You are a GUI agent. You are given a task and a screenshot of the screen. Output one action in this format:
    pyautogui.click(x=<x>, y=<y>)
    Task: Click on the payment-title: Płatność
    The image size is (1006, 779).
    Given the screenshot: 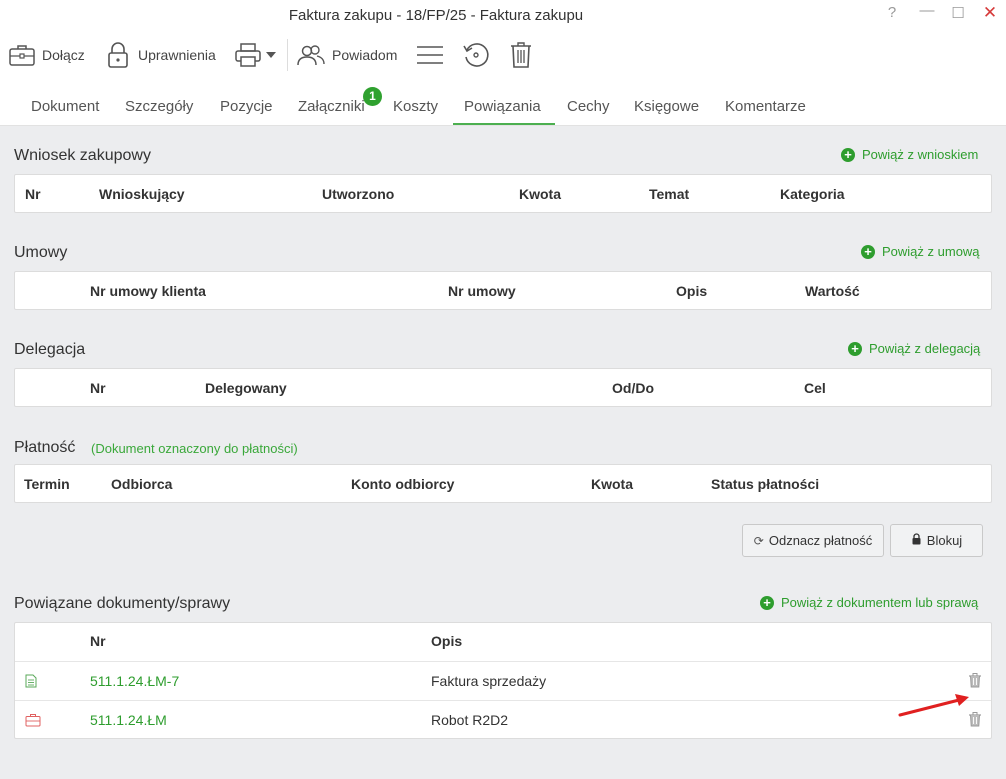 What is the action you would take?
    pyautogui.click(x=45, y=447)
    